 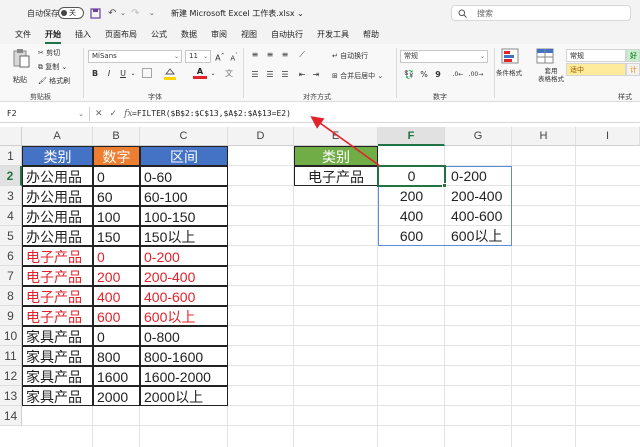 What do you see at coordinates (184, 356) in the screenshot?
I see `table-cell-range: 800-1600` at bounding box center [184, 356].